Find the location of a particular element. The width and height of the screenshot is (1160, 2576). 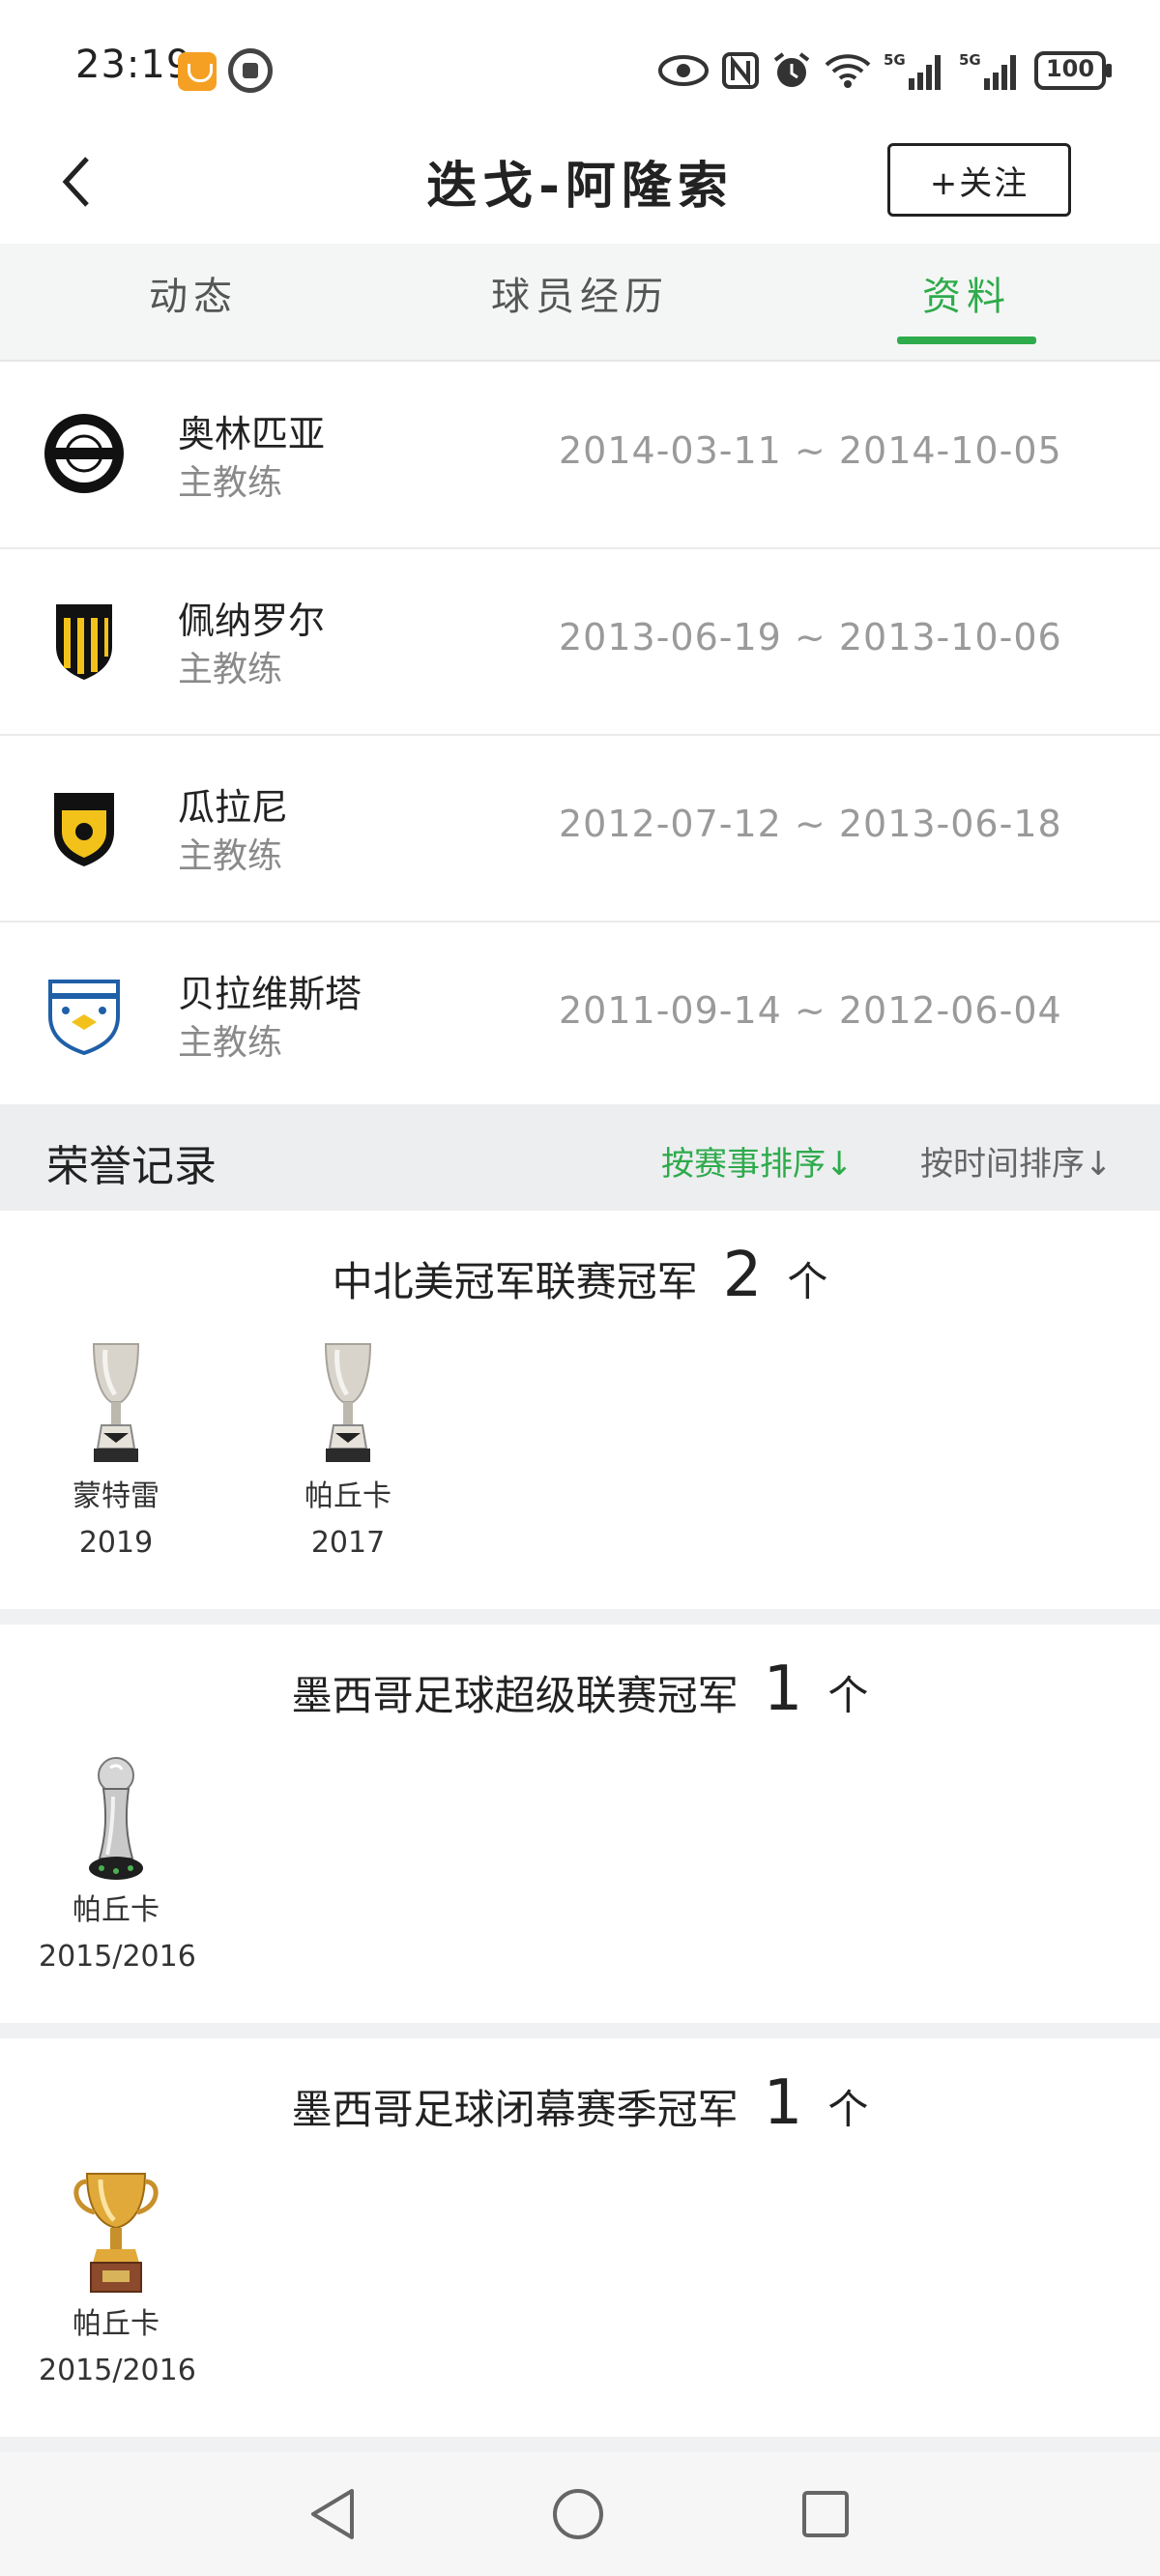

guarani-crest-icon is located at coordinates (85, 826).